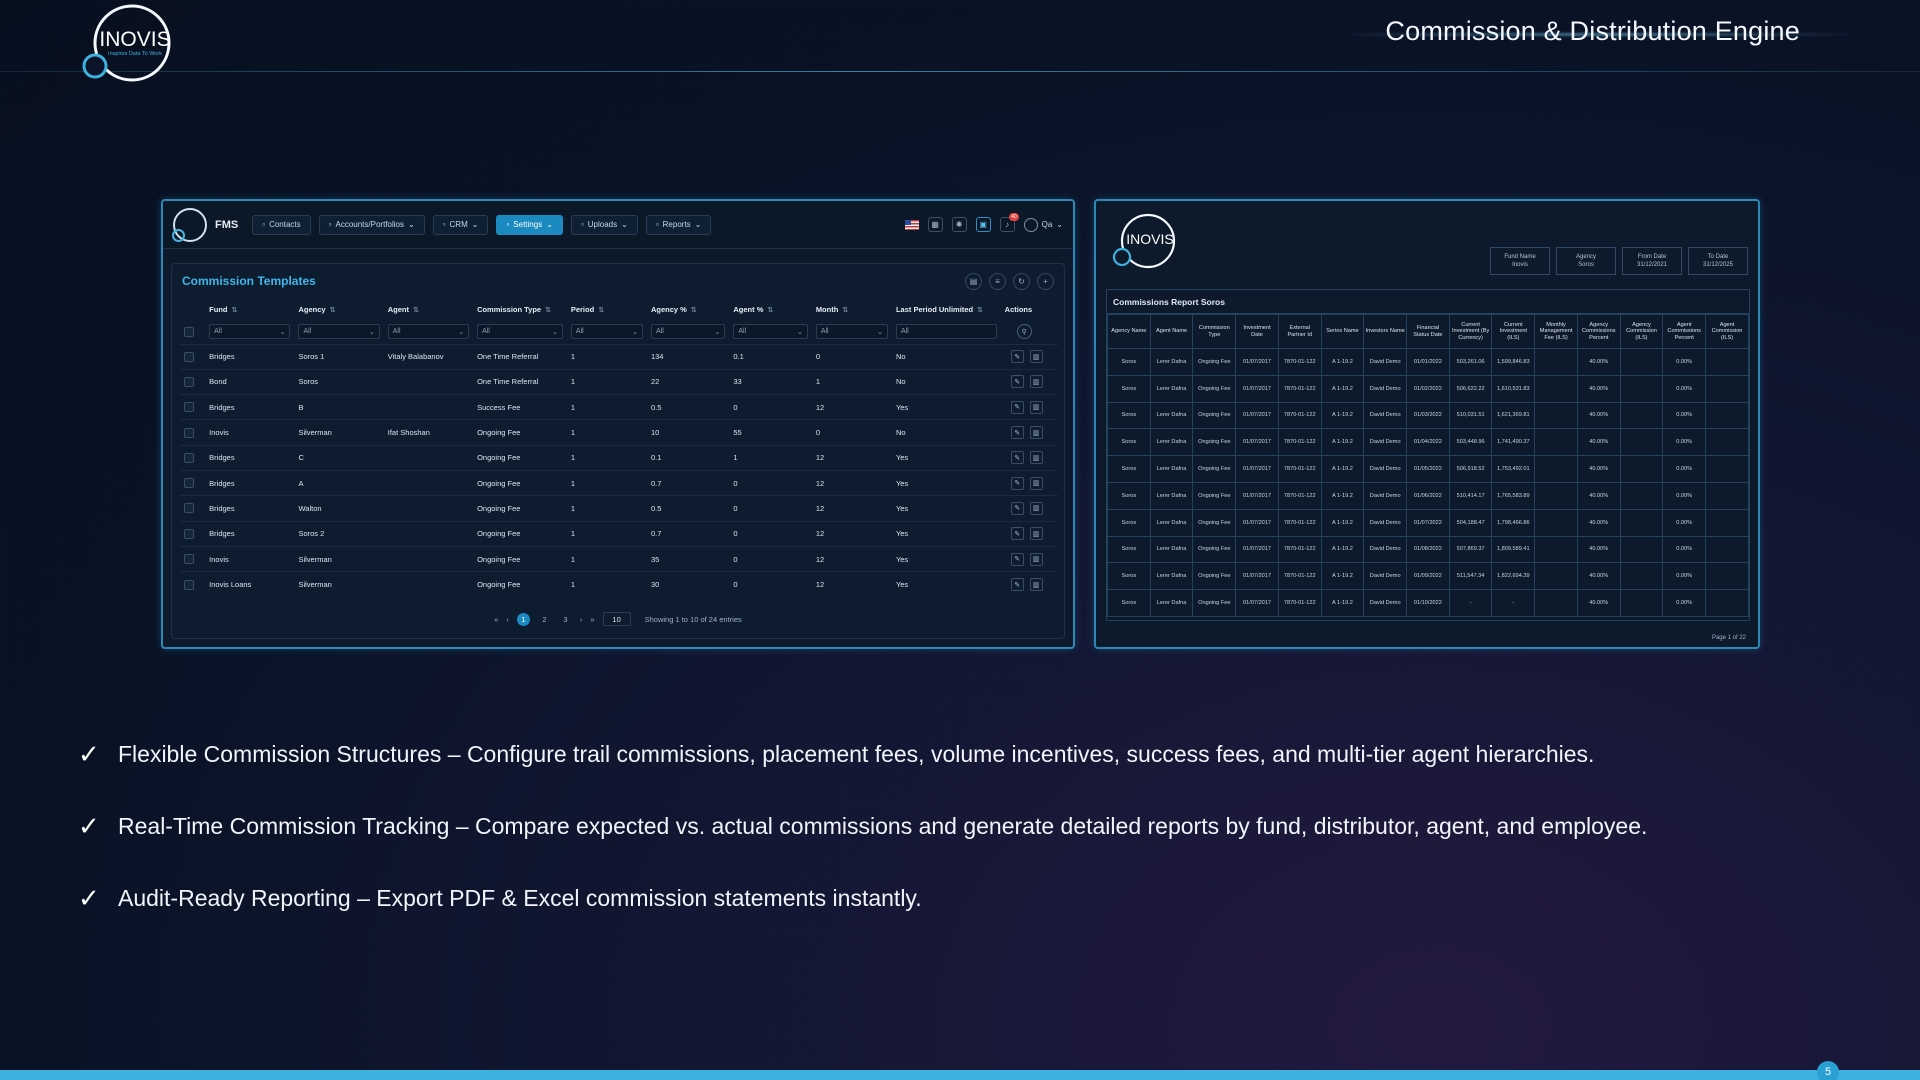 The image size is (1920, 1080). Describe the element at coordinates (520, 309) in the screenshot. I see `column-header: Commission Type ⇅` at that location.